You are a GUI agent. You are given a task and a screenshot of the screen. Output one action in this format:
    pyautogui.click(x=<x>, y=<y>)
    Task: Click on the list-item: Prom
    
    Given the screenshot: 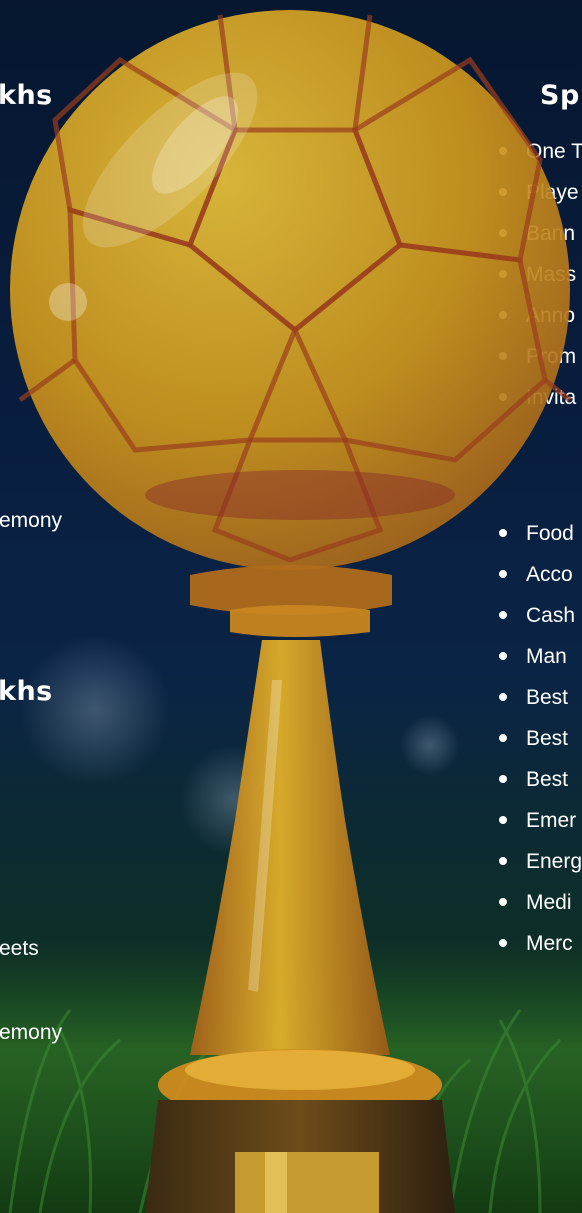 What is the action you would take?
    pyautogui.click(x=540, y=366)
    